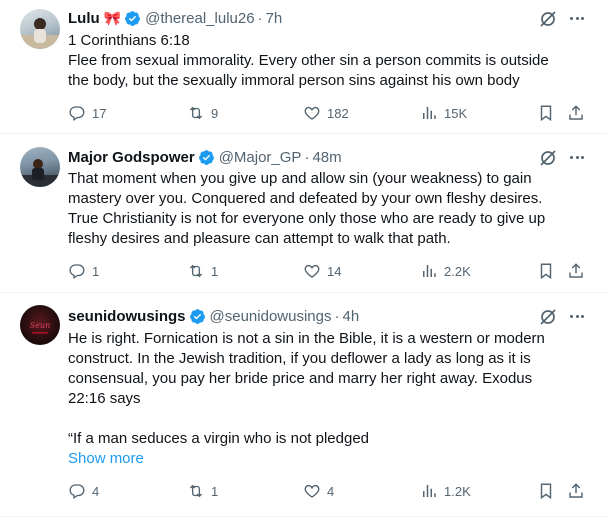 This screenshot has width=607, height=522. Describe the element at coordinates (331, 491) in the screenshot. I see `like-count: 4` at that location.